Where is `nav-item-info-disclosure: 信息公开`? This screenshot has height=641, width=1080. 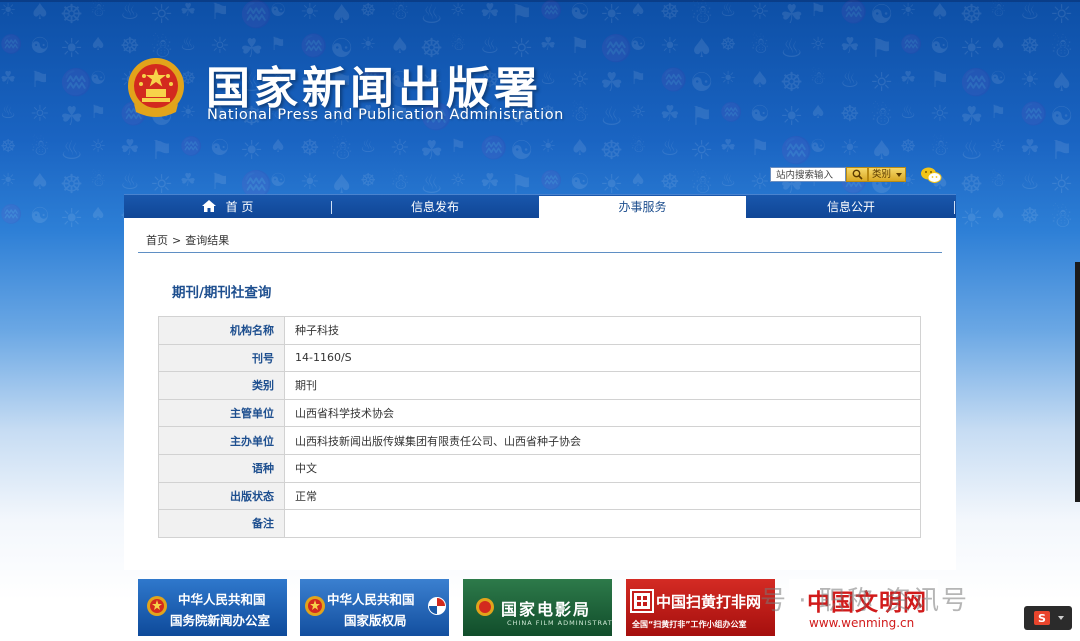
nav-item-info-disclosure: 信息公开 is located at coordinates (851, 207).